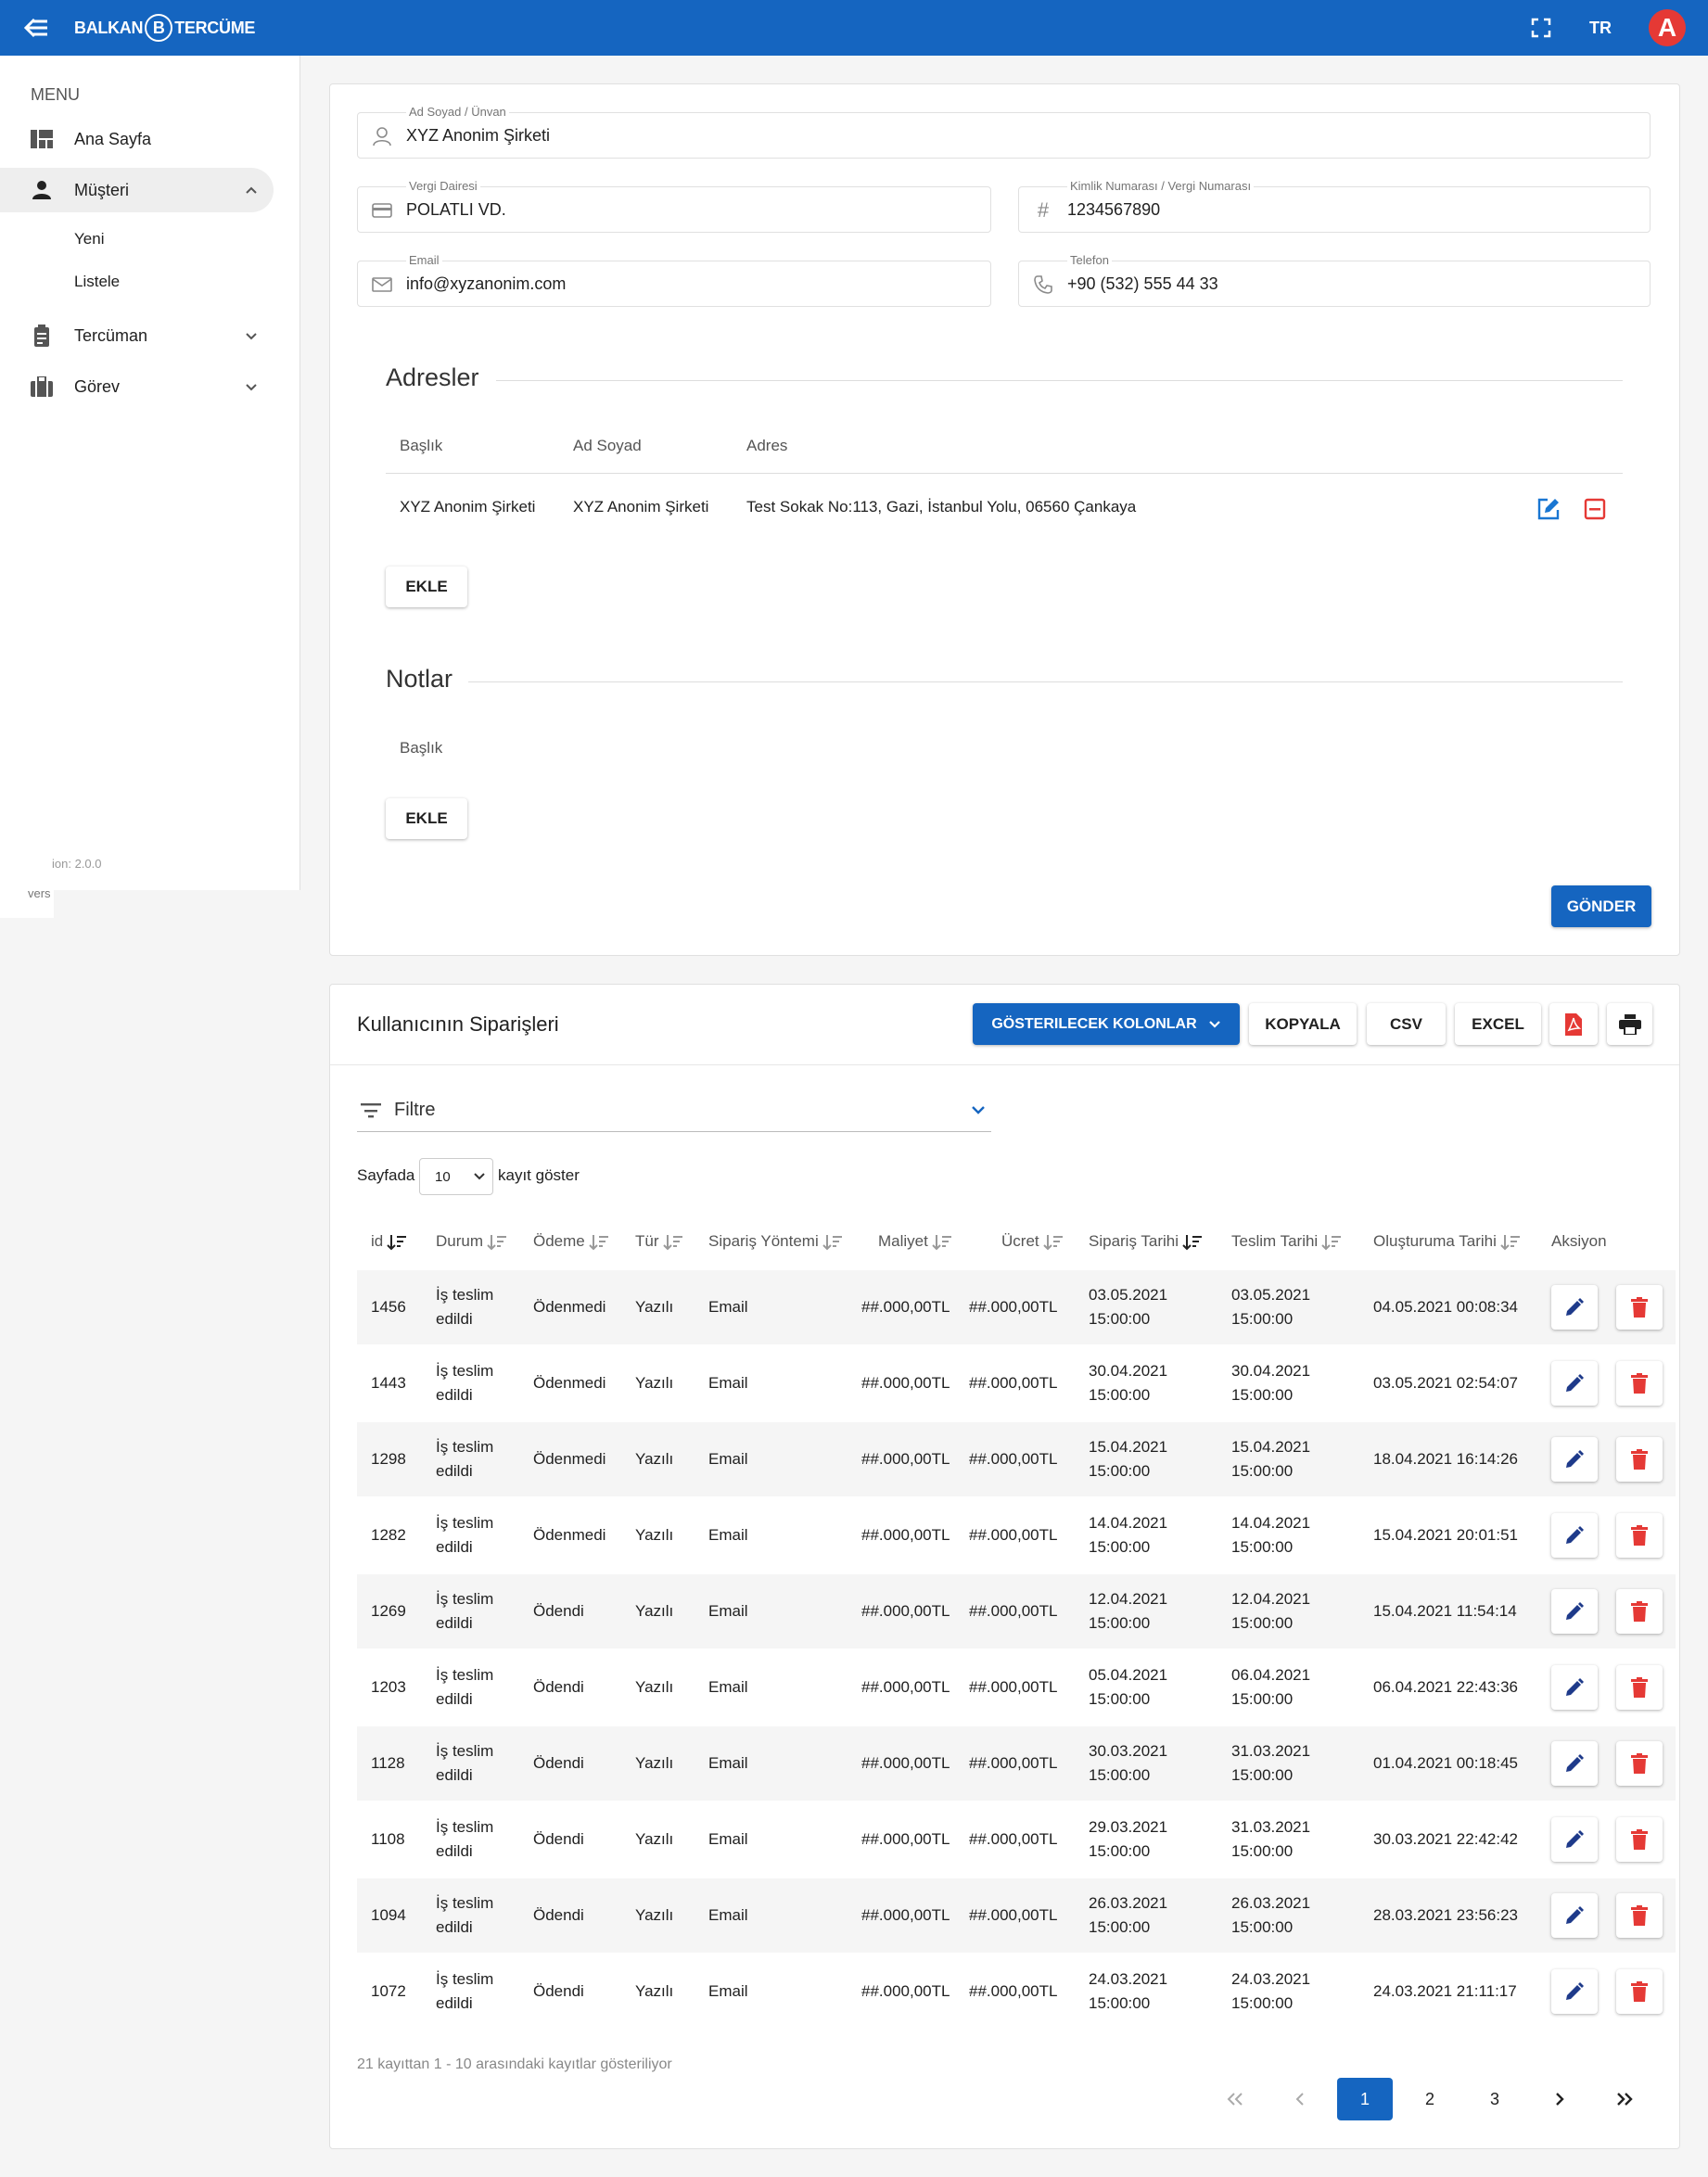 The image size is (1708, 2177). What do you see at coordinates (1601, 906) in the screenshot?
I see `submit-button: GÖNDER` at bounding box center [1601, 906].